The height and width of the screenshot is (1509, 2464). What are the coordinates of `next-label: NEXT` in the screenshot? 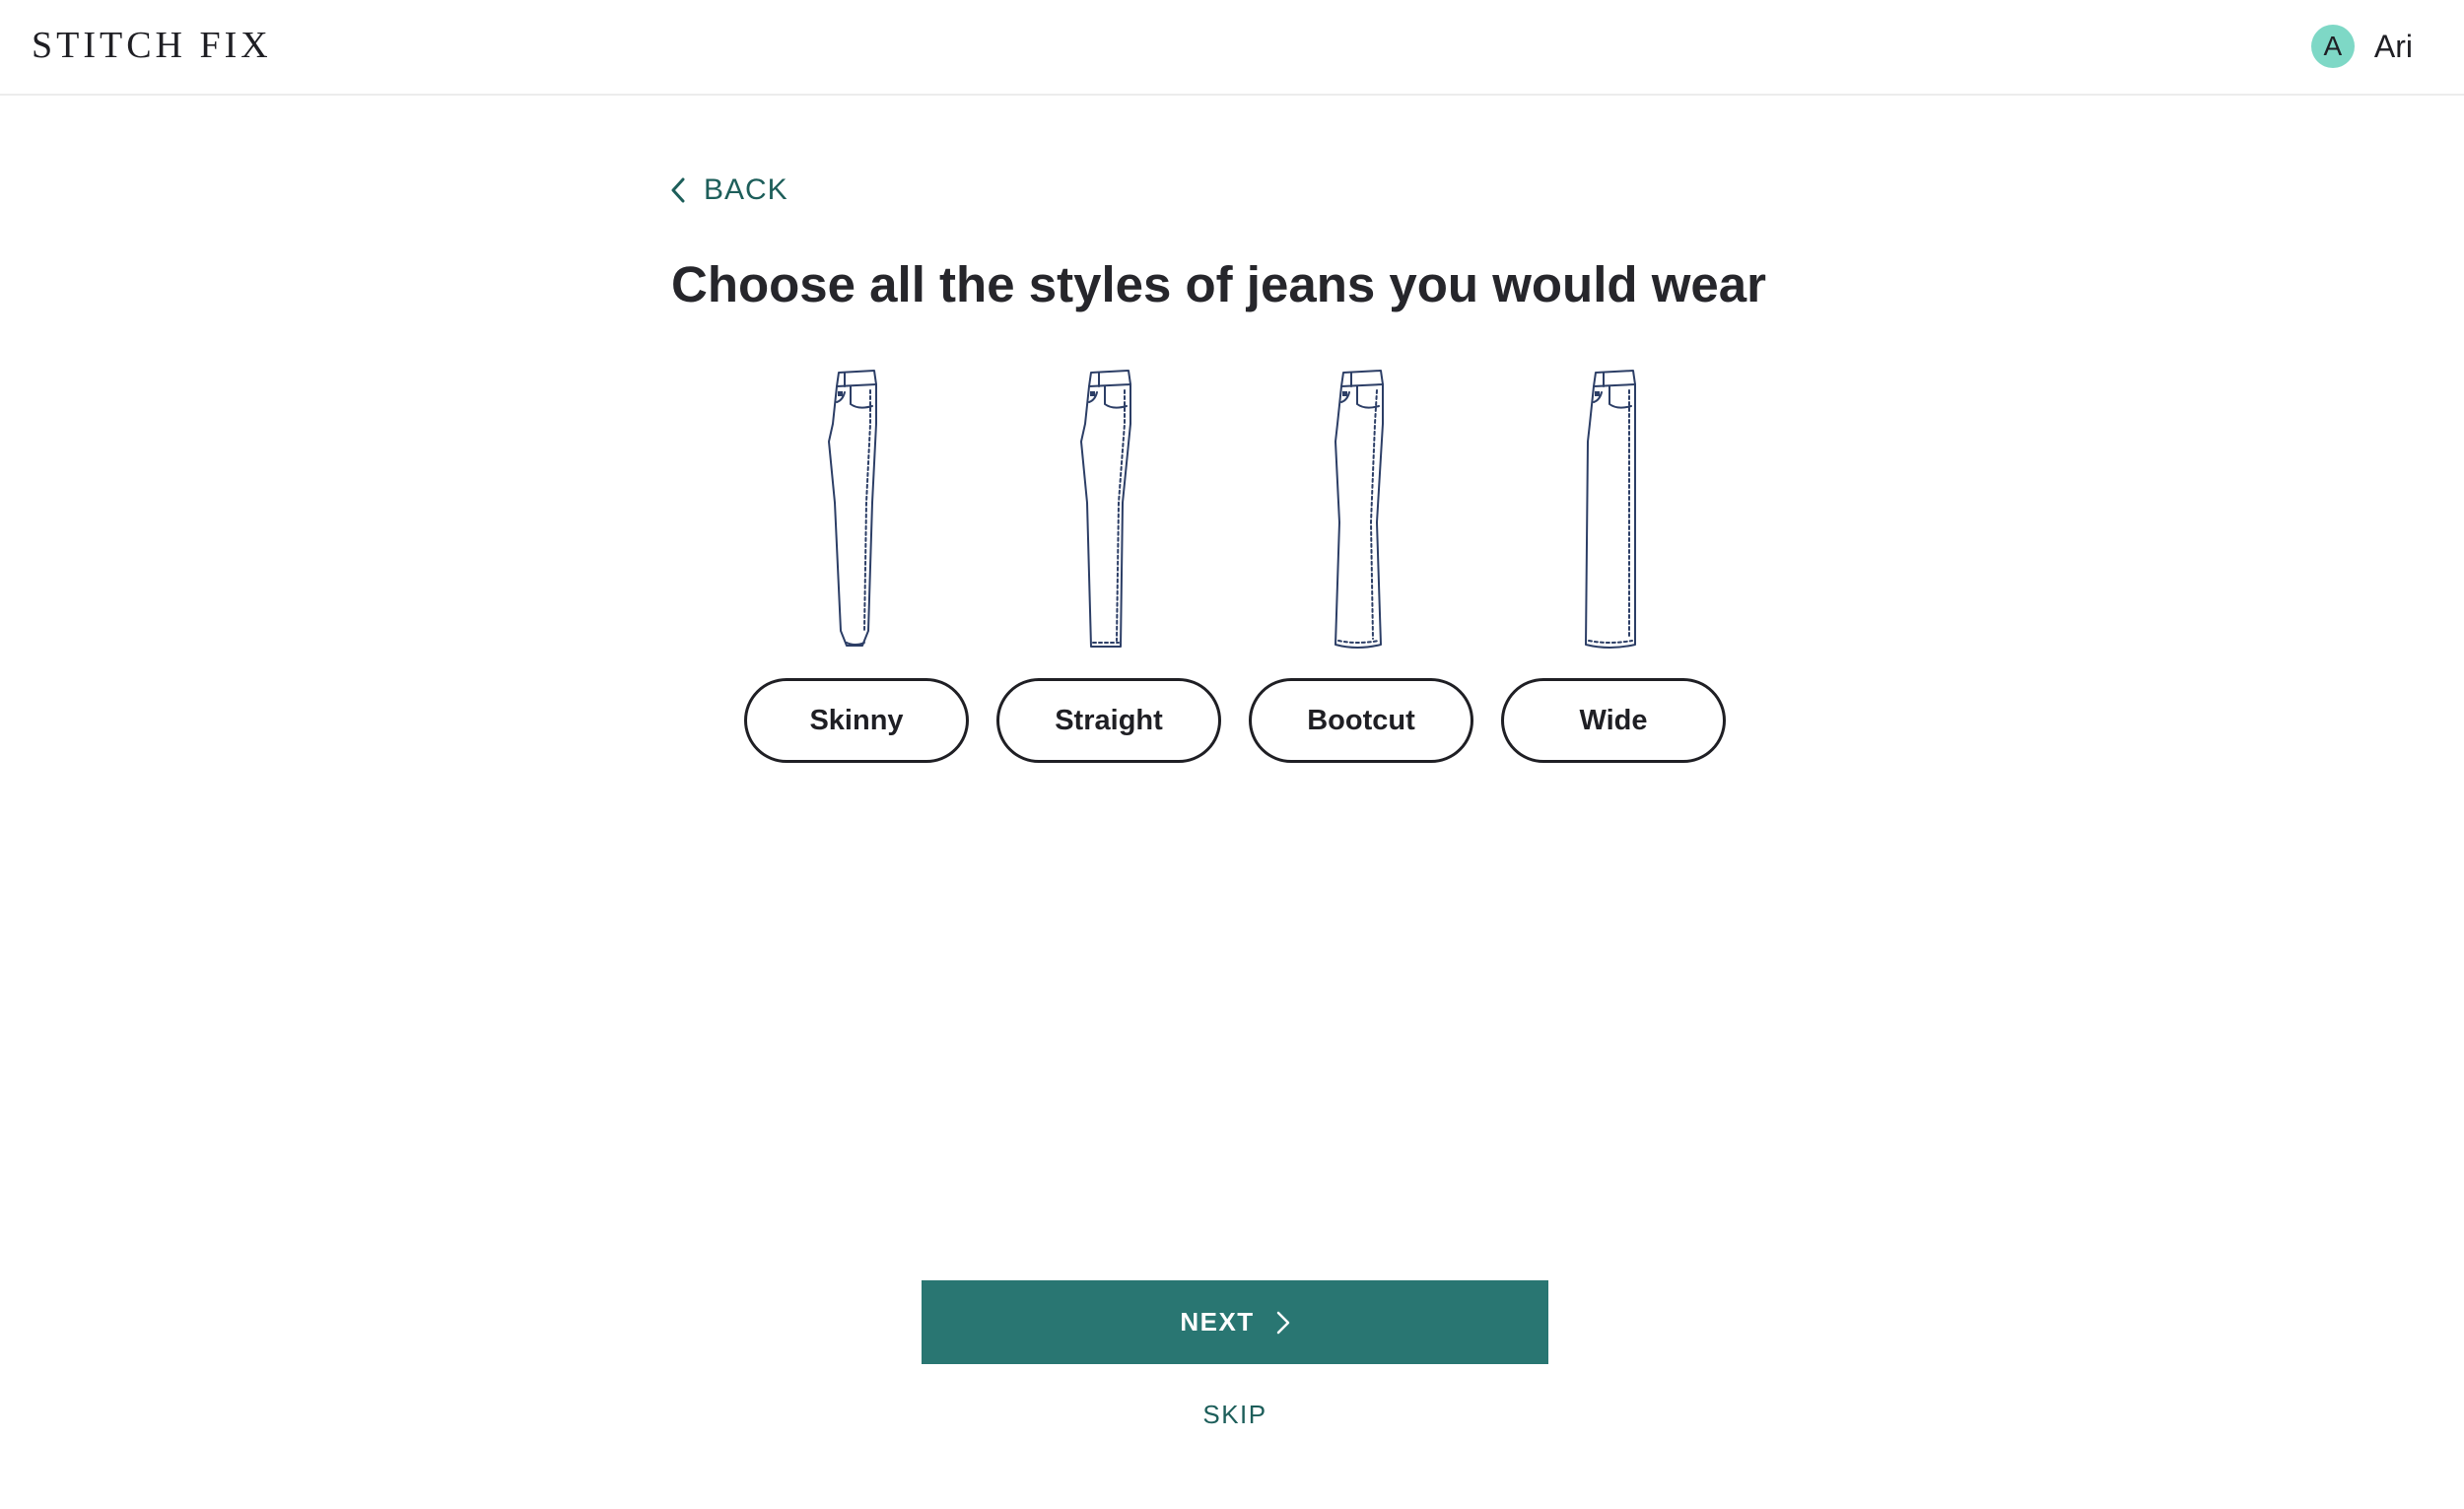 It's located at (1217, 1322).